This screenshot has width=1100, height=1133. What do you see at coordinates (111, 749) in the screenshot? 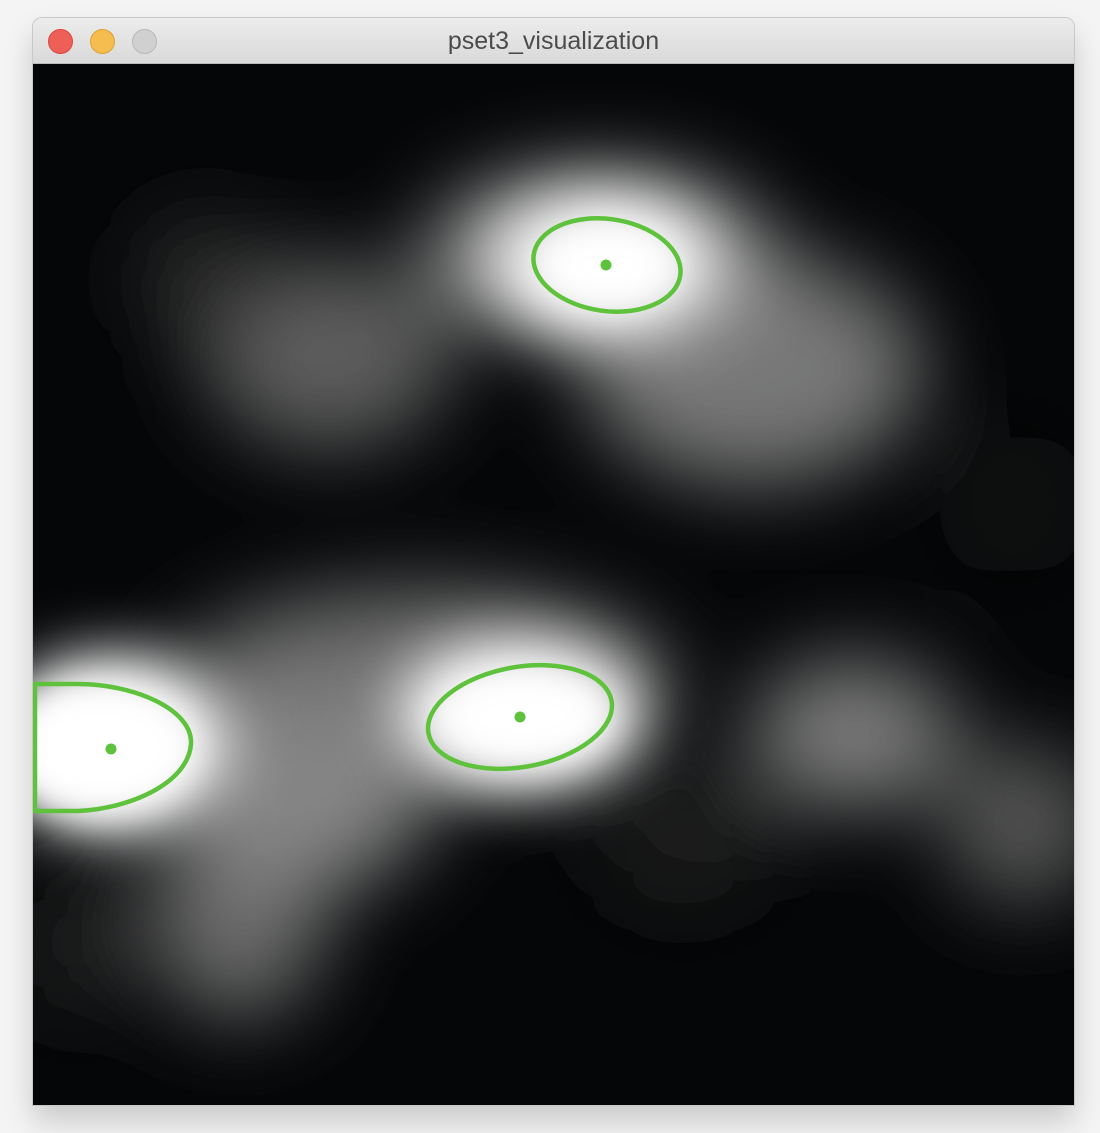
I see `left-peak-point` at bounding box center [111, 749].